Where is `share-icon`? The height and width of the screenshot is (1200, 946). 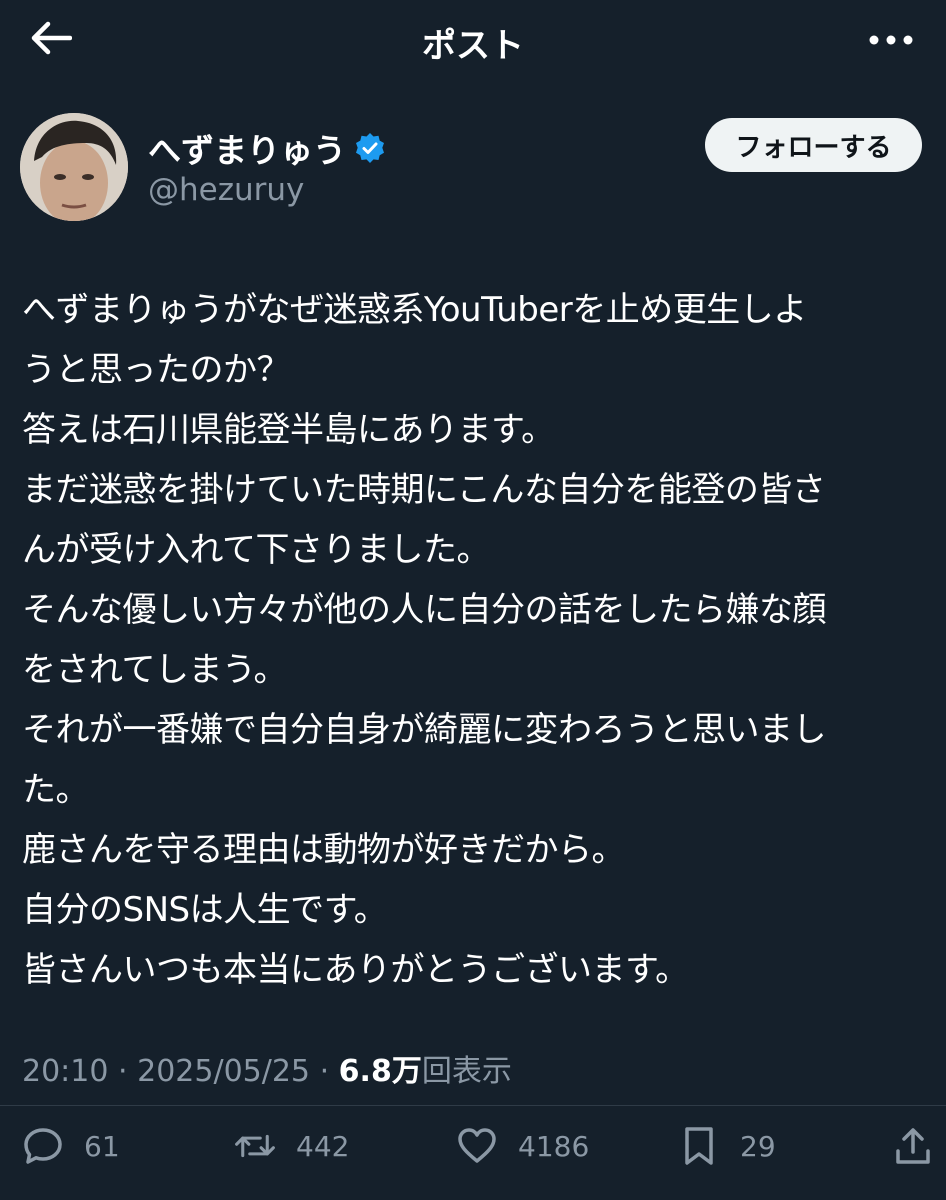 share-icon is located at coordinates (913, 1146).